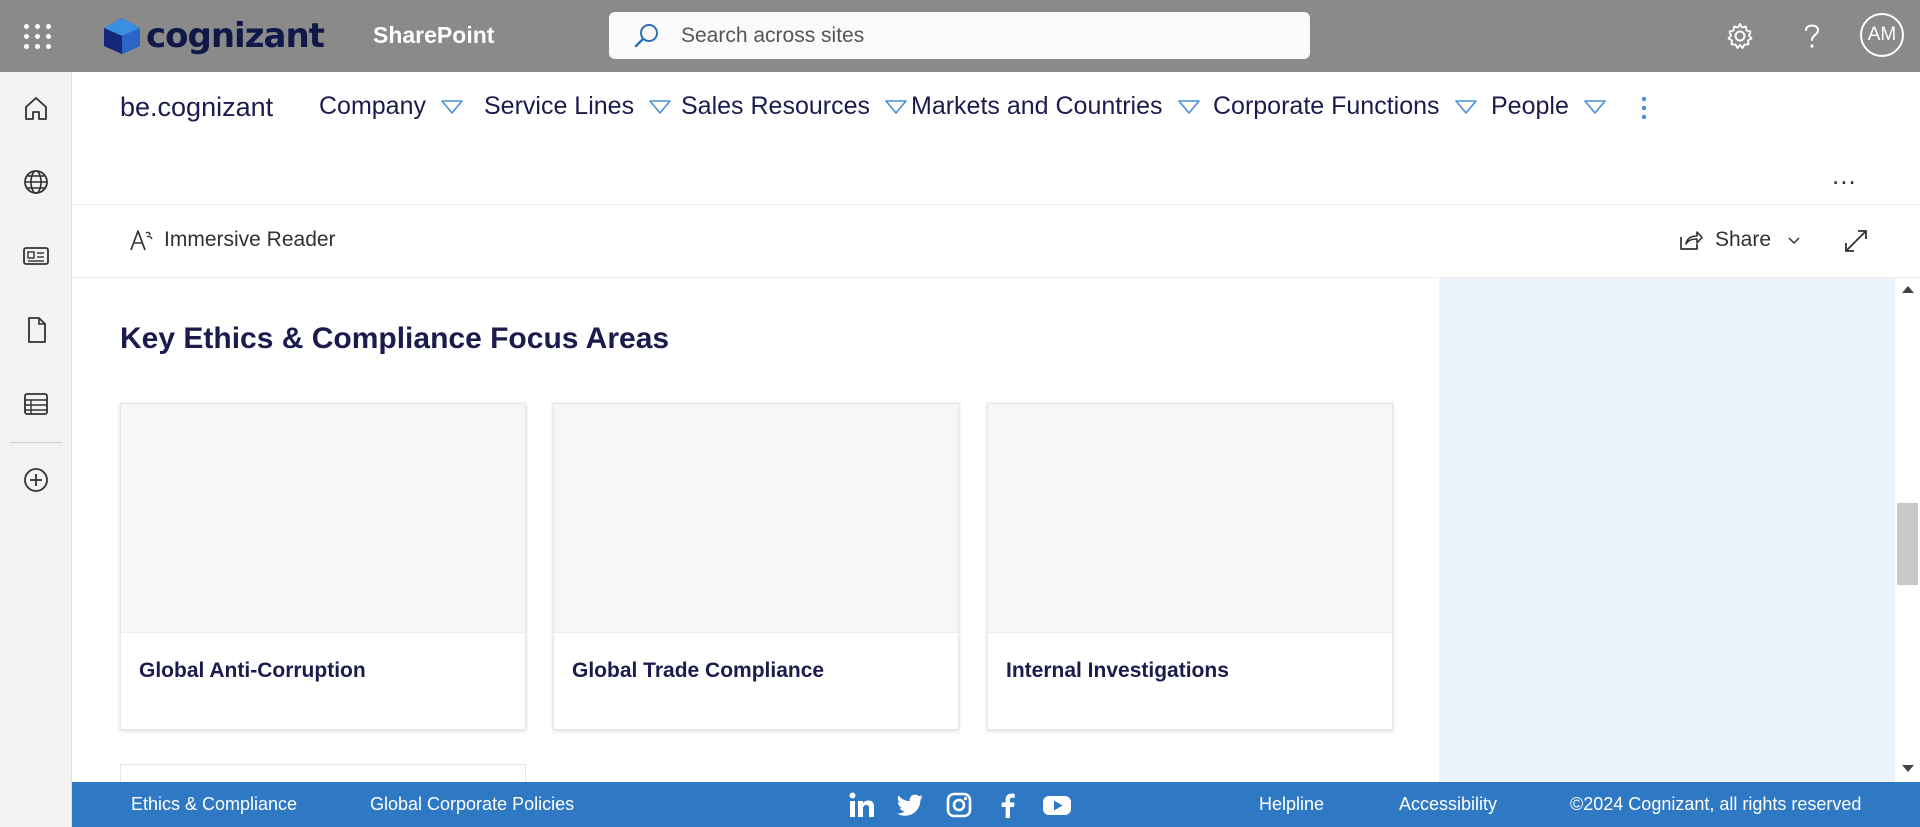  I want to click on home-icon, so click(36, 108).